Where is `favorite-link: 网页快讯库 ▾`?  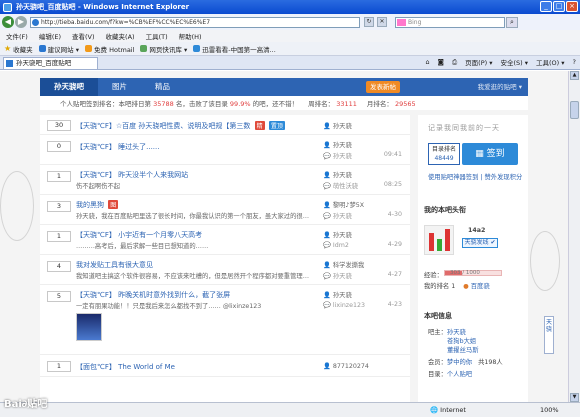 favorite-link: 网页快讯库 ▾ is located at coordinates (163, 49).